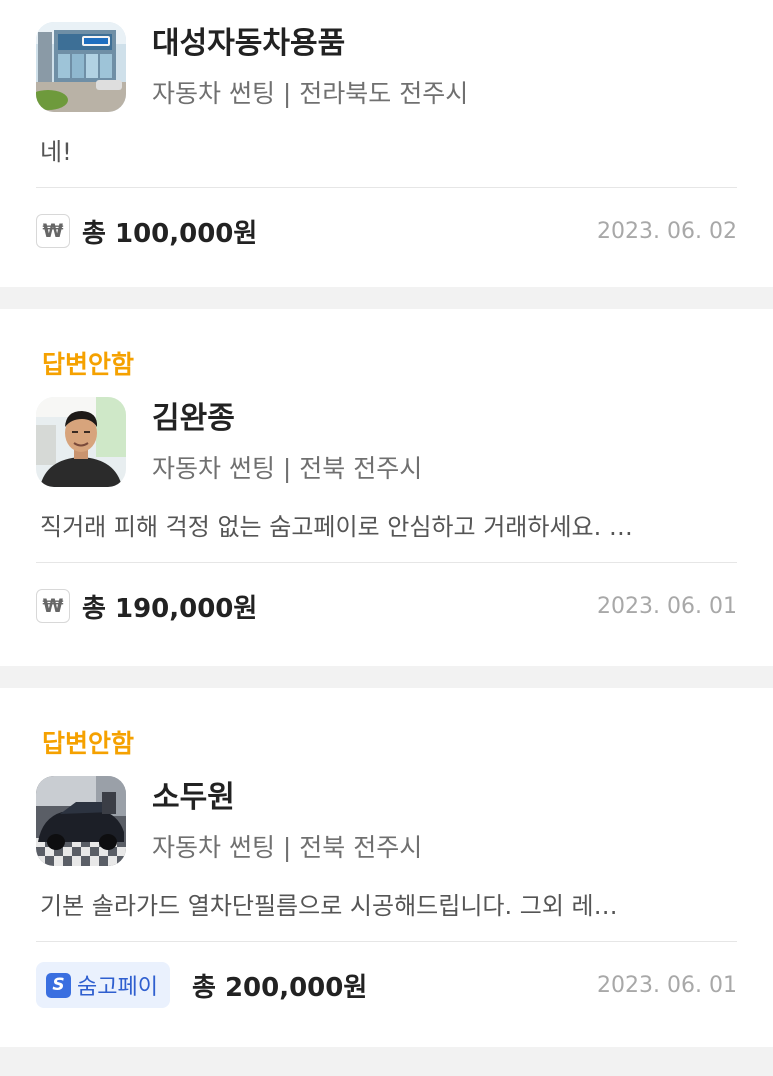  What do you see at coordinates (81, 821) in the screenshot?
I see `pro-photo-car` at bounding box center [81, 821].